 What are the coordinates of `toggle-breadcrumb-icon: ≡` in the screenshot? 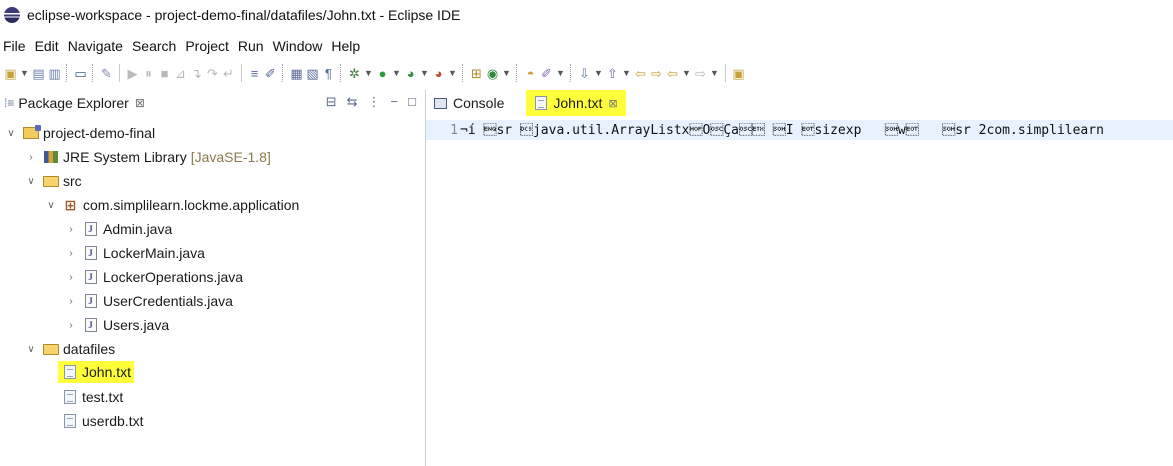 It's located at (254, 73).